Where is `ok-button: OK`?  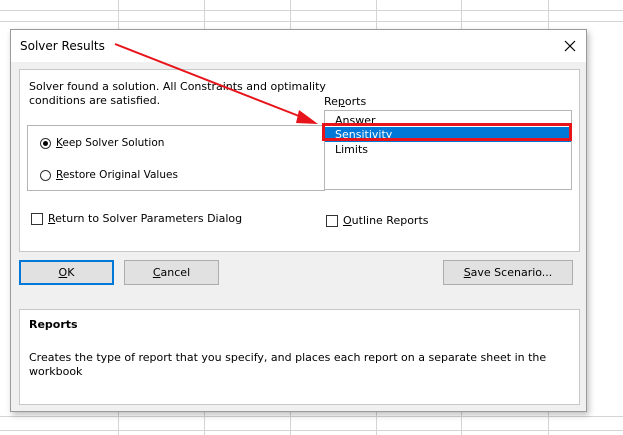 ok-button: OK is located at coordinates (66, 272).